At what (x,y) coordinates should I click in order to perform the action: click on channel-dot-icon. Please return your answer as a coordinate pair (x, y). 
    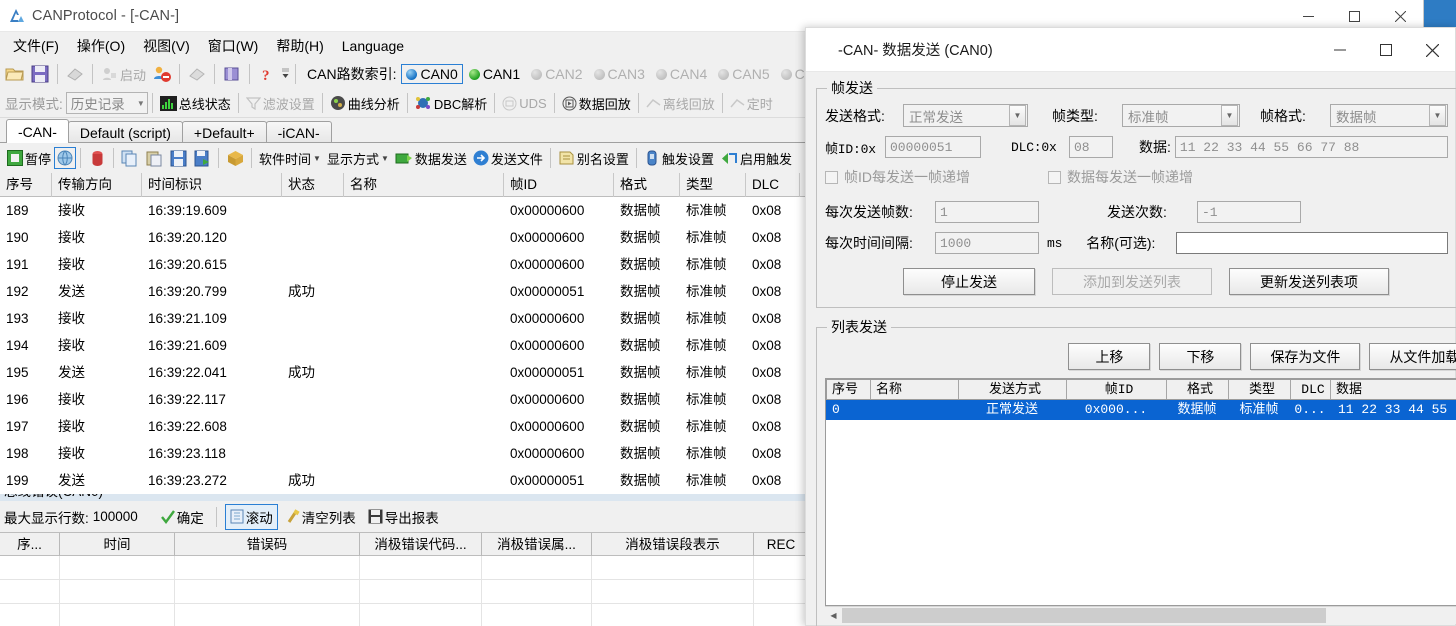
    Looking at the image, I should click on (786, 74).